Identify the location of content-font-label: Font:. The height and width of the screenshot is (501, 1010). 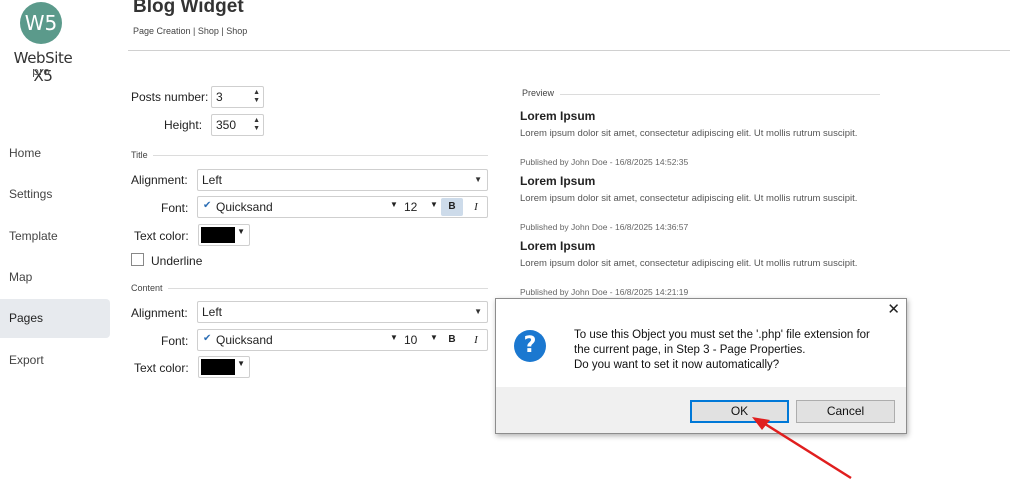
(175, 341).